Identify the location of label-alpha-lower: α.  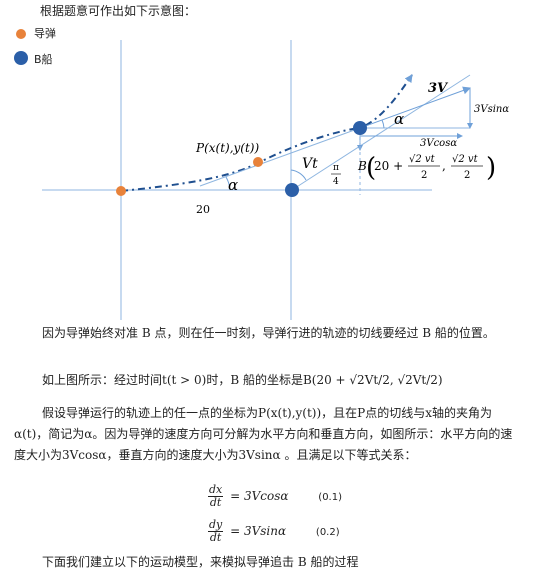
(233, 185).